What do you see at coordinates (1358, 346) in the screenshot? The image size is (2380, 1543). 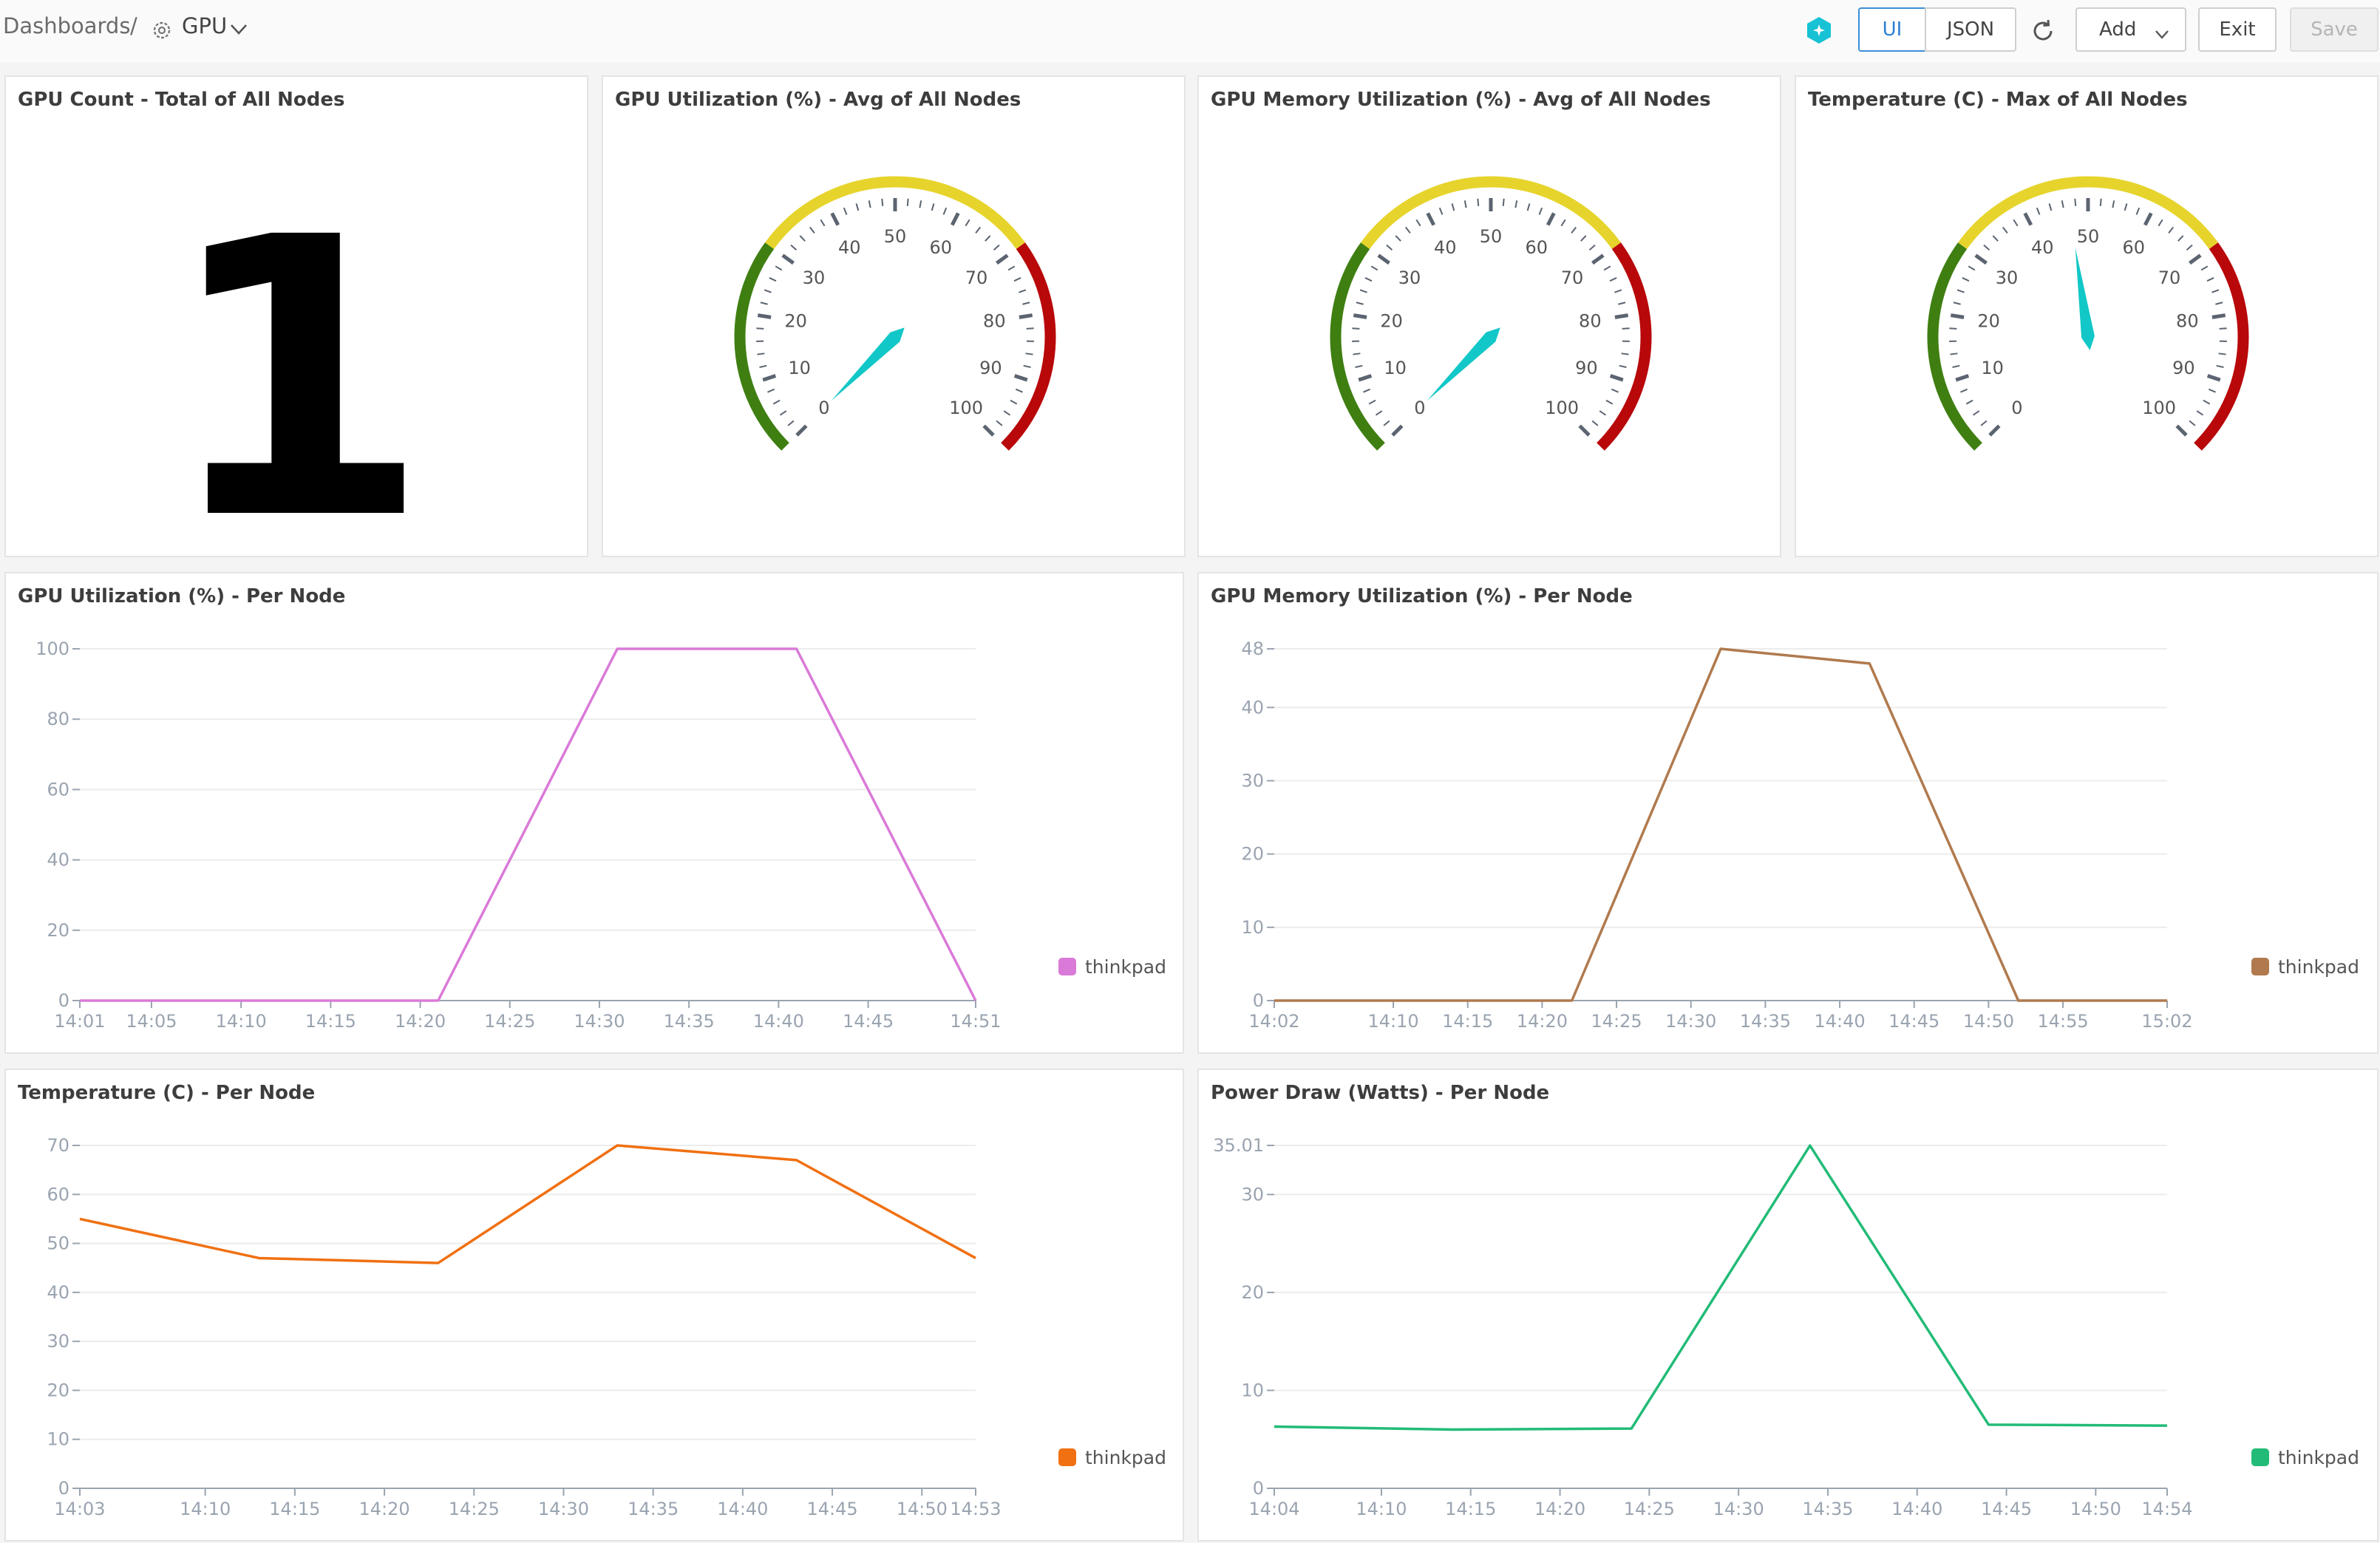 I see `gauge-band-green` at bounding box center [1358, 346].